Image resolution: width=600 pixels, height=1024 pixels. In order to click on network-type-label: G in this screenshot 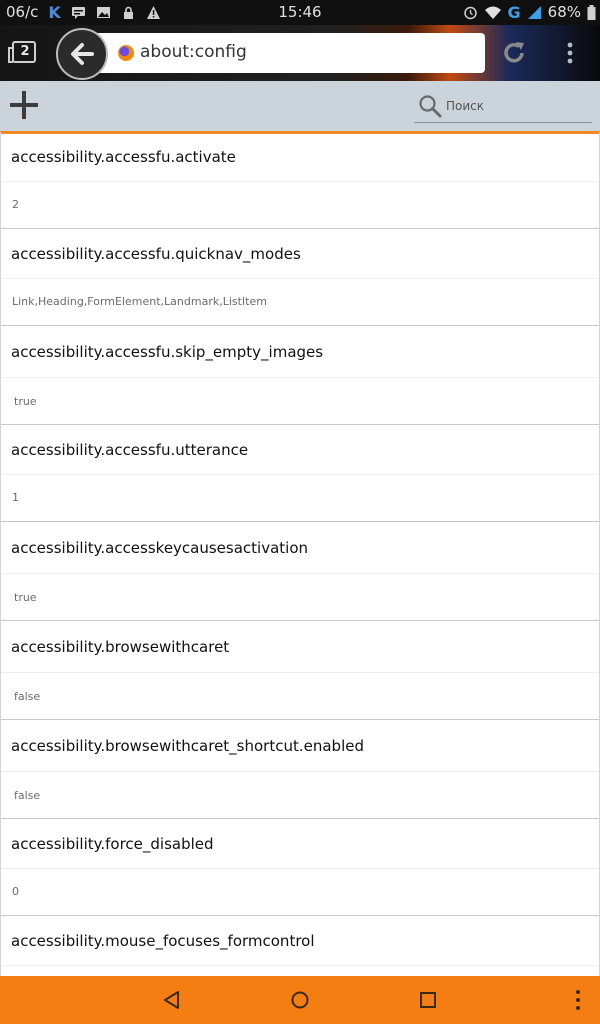, I will do `click(514, 12)`.